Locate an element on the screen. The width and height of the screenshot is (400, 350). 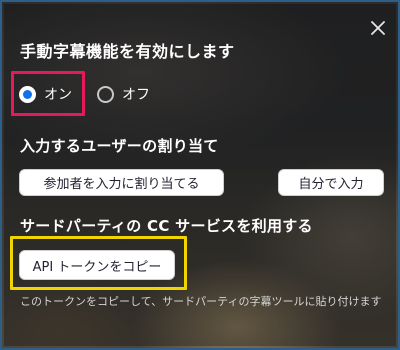
assign-participant-button: 参加者を入力に割り当てる is located at coordinates (121, 182).